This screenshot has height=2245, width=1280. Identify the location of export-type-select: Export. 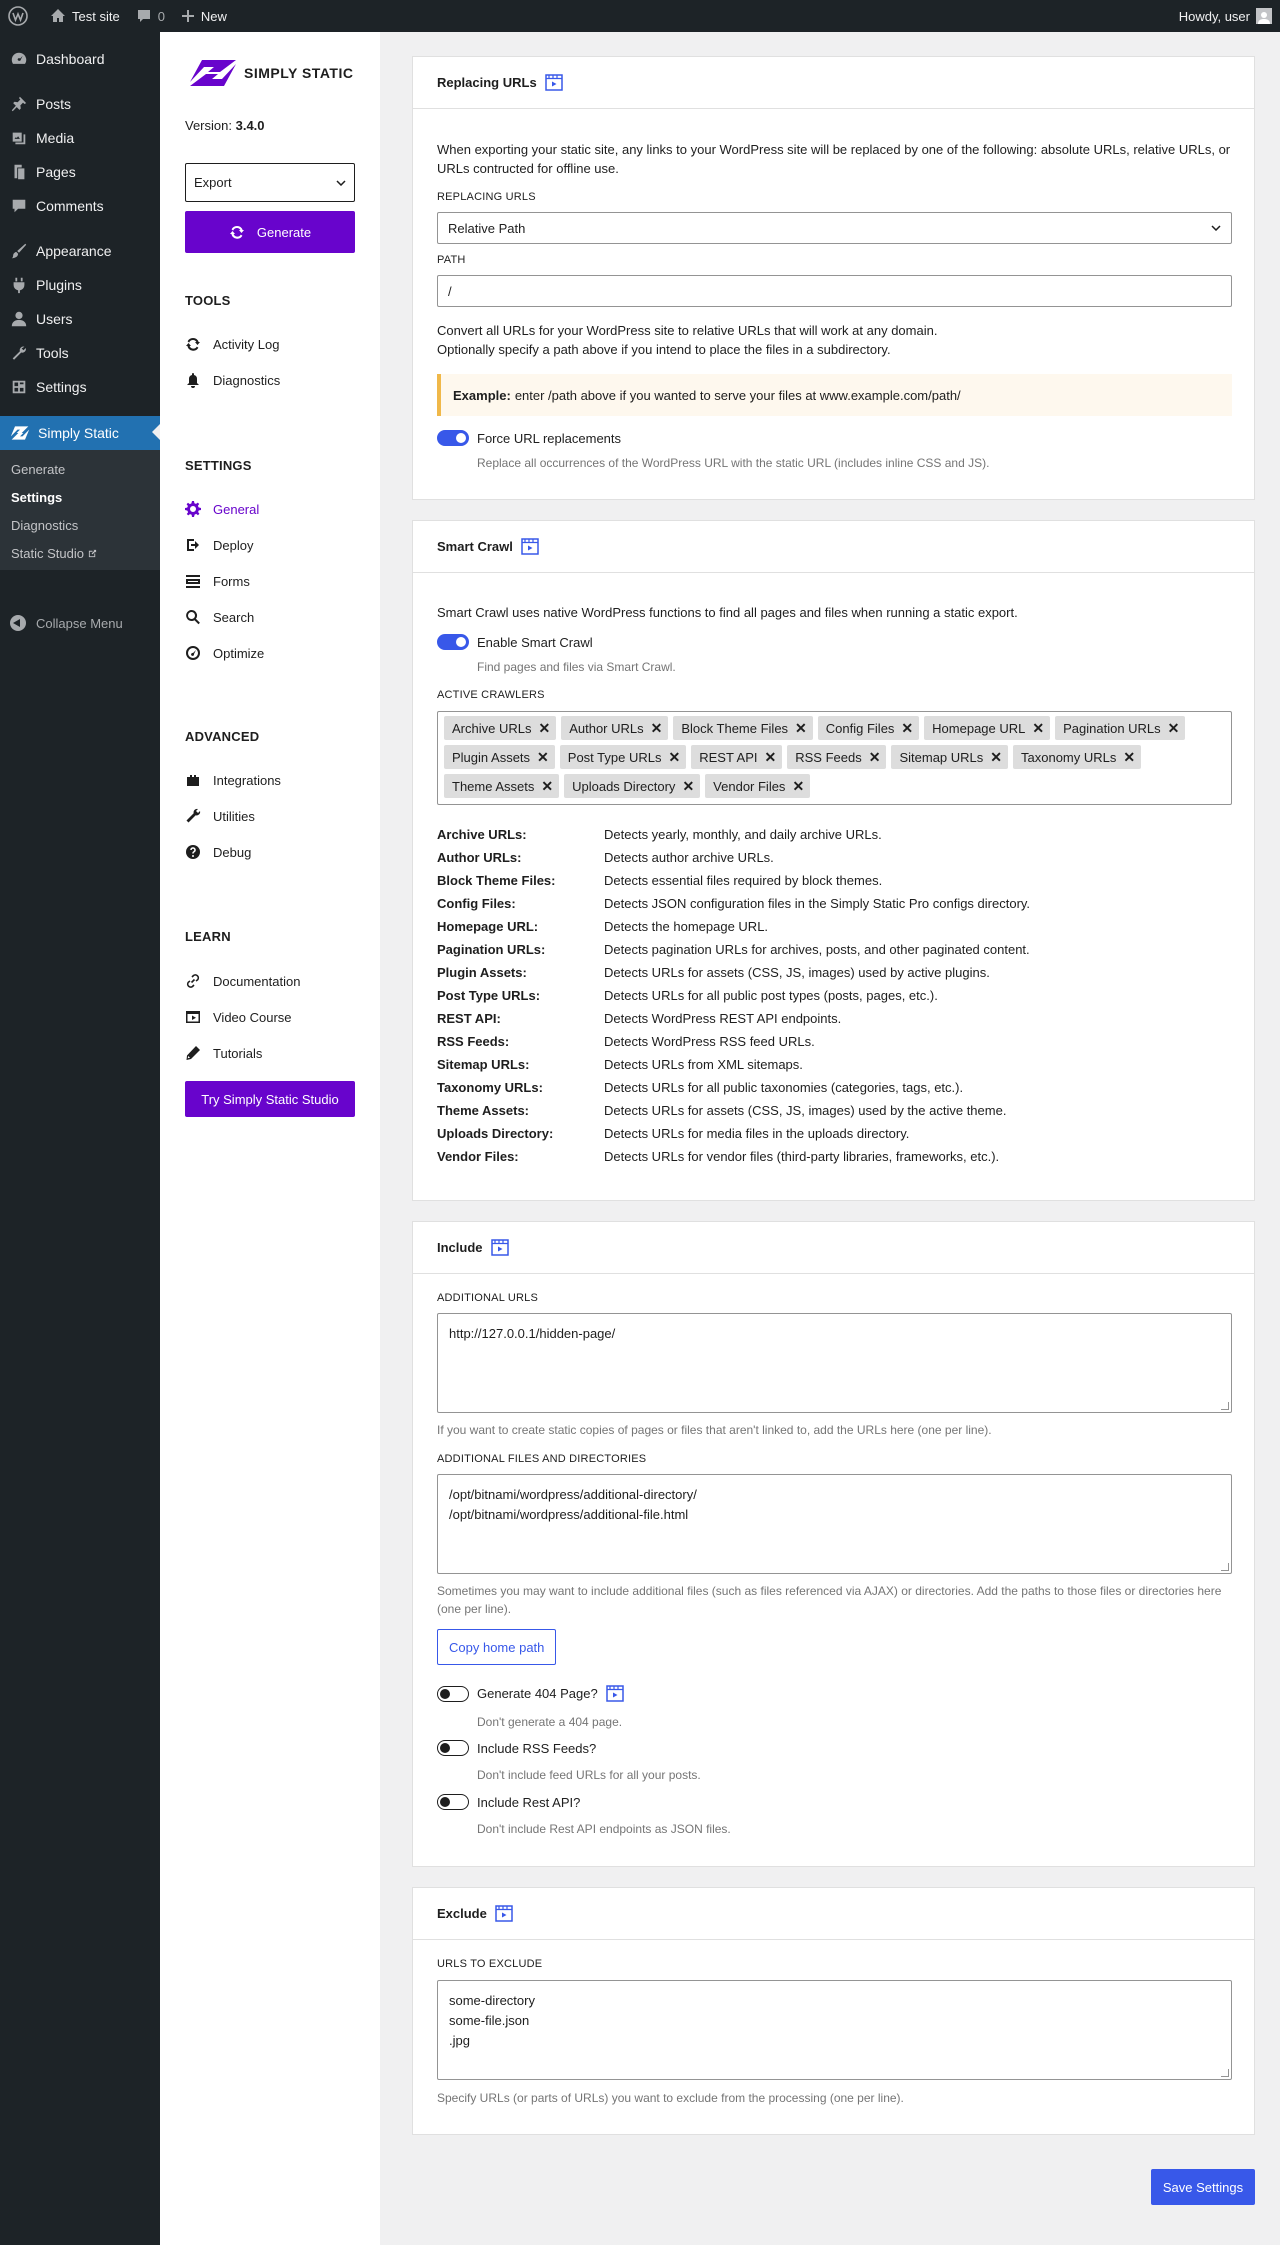
(270, 182).